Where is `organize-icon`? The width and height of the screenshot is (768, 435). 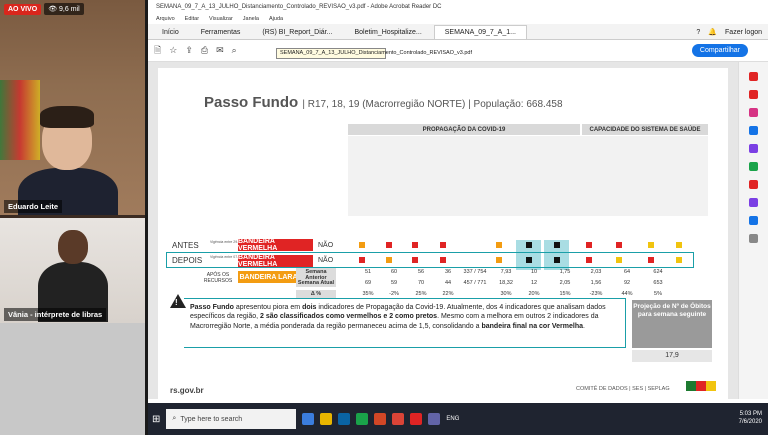 organize-icon is located at coordinates (753, 166).